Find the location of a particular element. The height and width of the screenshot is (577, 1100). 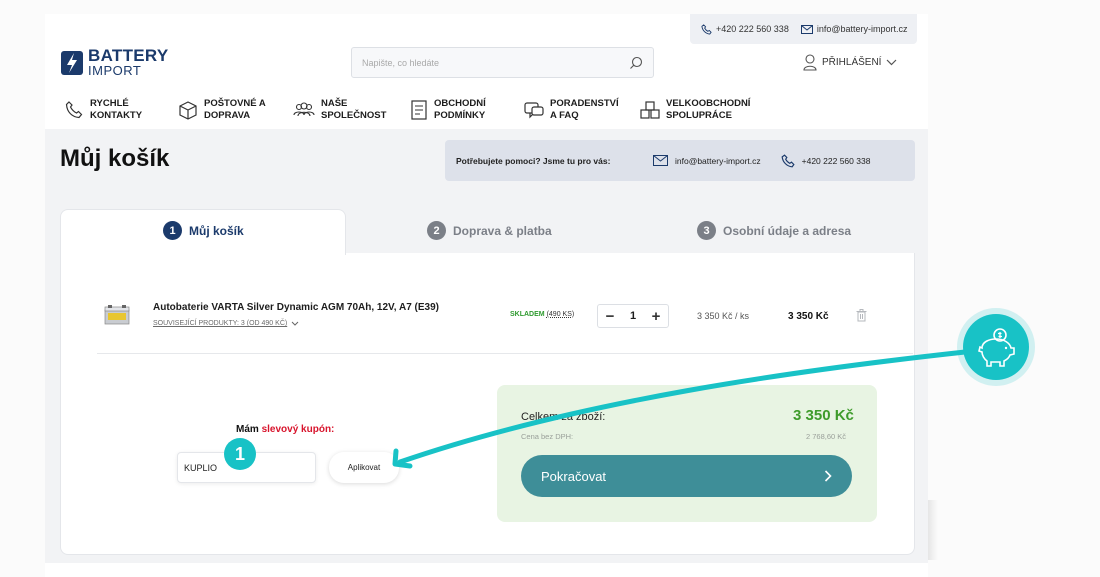

logo-line1: BATTERY is located at coordinates (128, 55).